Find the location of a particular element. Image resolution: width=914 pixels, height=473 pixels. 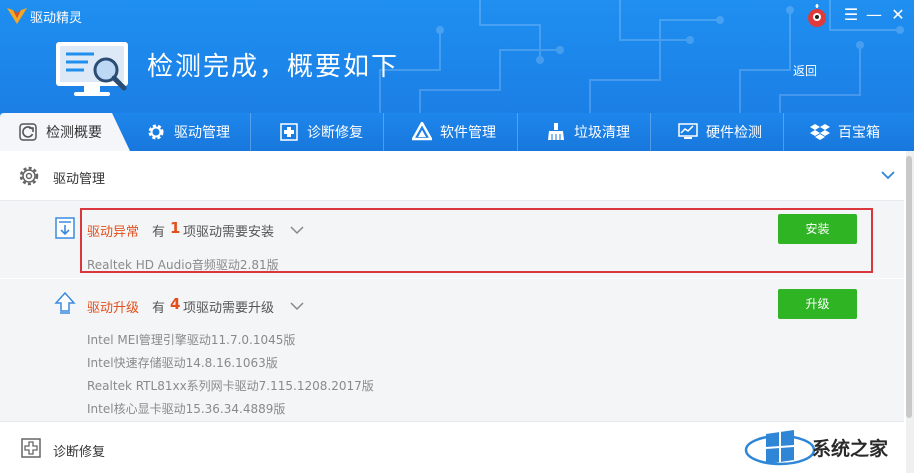

install-driver-icon is located at coordinates (65, 228).